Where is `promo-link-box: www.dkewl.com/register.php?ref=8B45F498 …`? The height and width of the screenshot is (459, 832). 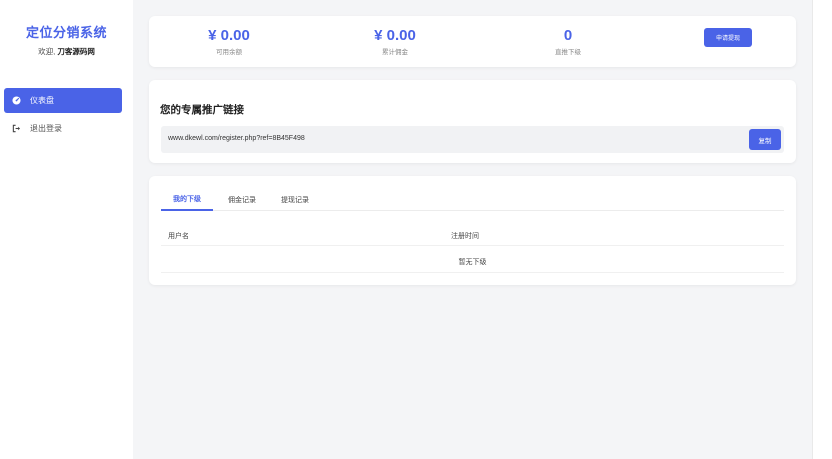
promo-link-box: www.dkewl.com/register.php?ref=8B45F498 … is located at coordinates (472, 139).